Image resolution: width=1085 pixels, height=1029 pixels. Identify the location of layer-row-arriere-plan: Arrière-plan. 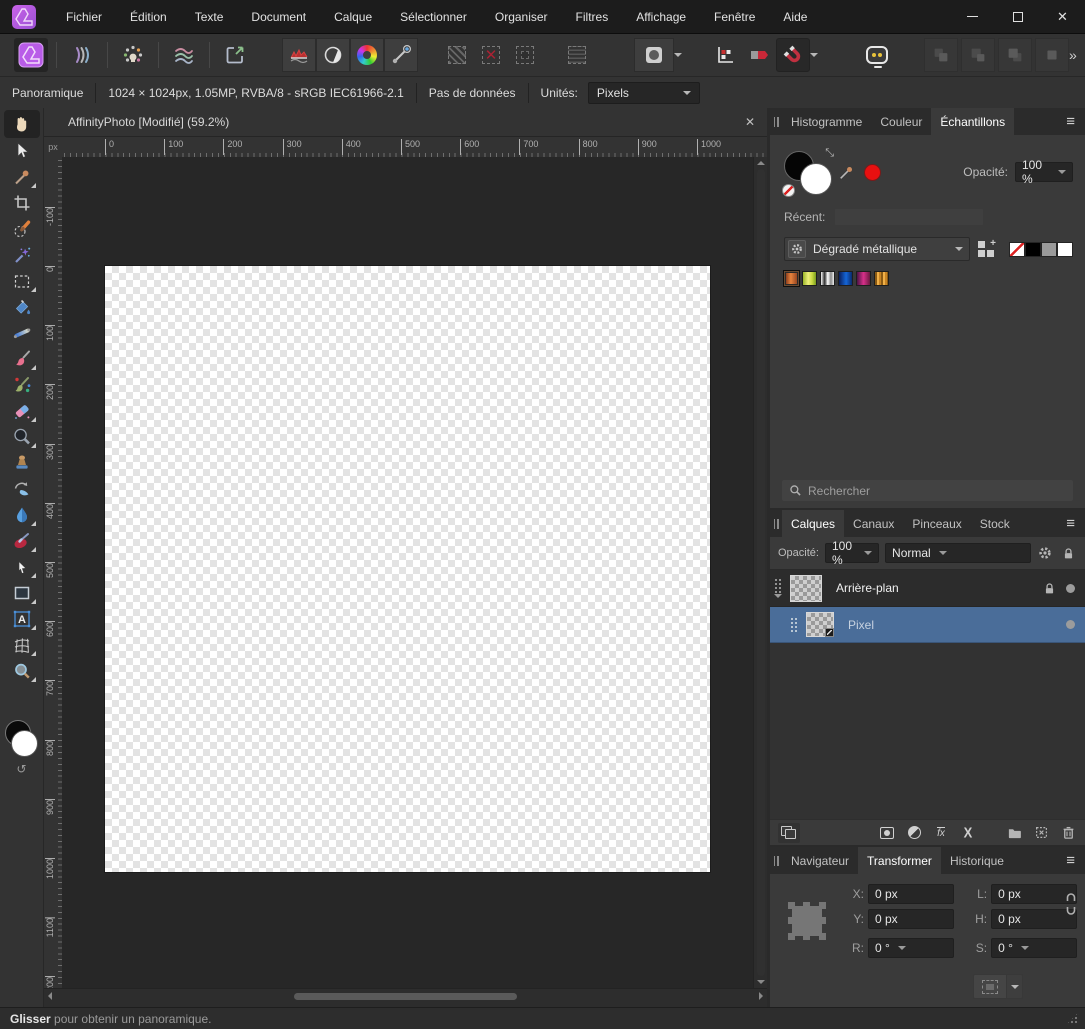
(927, 588).